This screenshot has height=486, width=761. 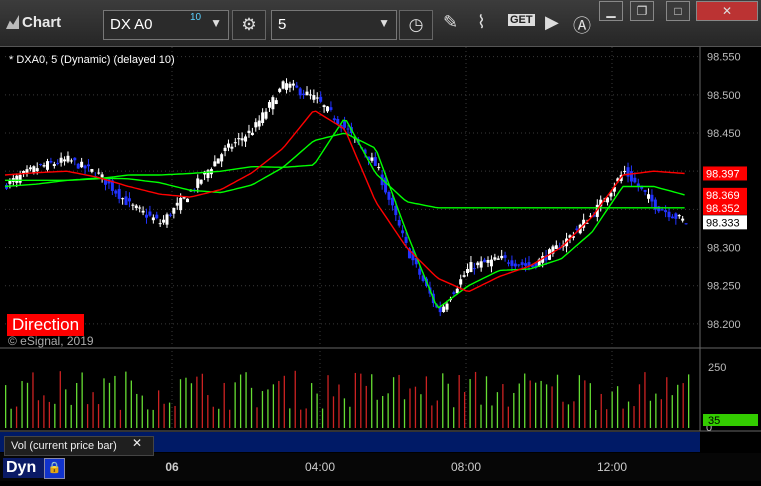 What do you see at coordinates (582, 25) in the screenshot?
I see `alert-icon: Ⓐ` at bounding box center [582, 25].